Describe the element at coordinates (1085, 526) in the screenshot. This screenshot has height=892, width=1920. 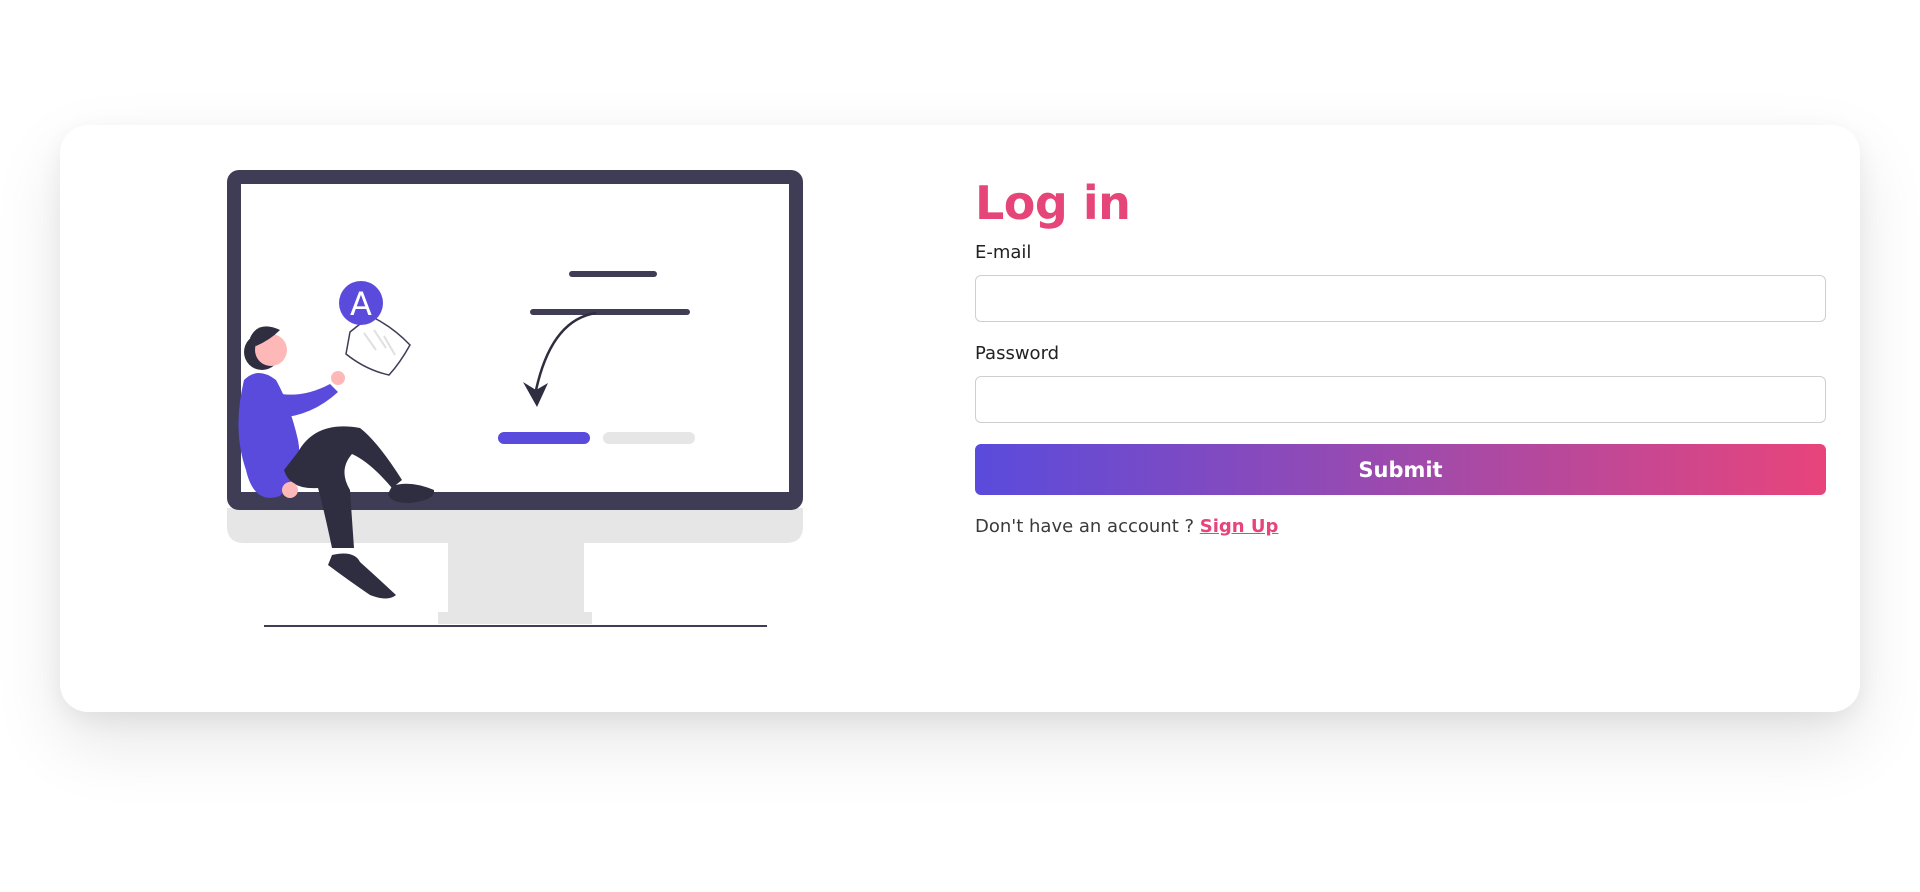
I see `signup-prompt: Don't have an account ?` at that location.